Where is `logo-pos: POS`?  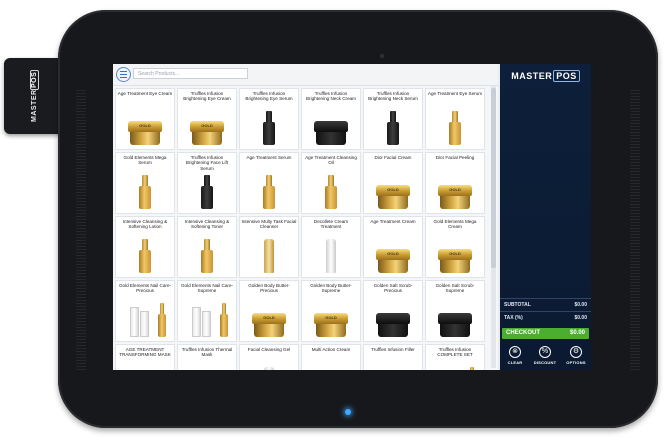 logo-pos: POS is located at coordinates (566, 76).